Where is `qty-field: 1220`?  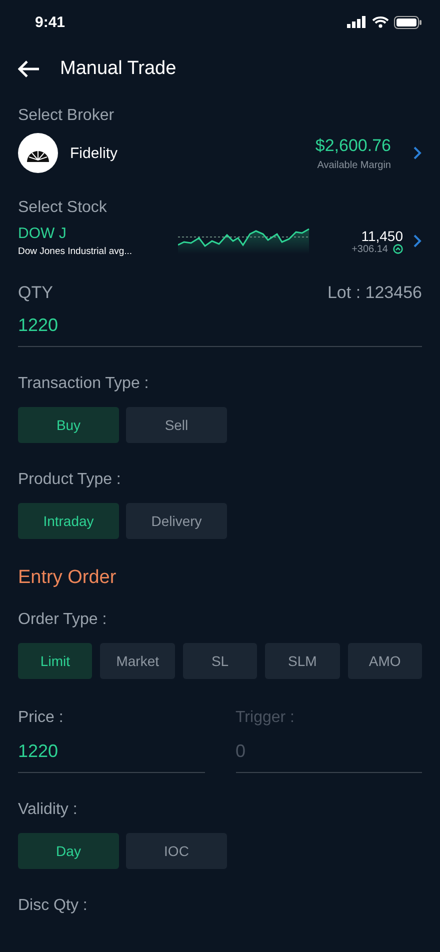
qty-field: 1220 is located at coordinates (220, 325).